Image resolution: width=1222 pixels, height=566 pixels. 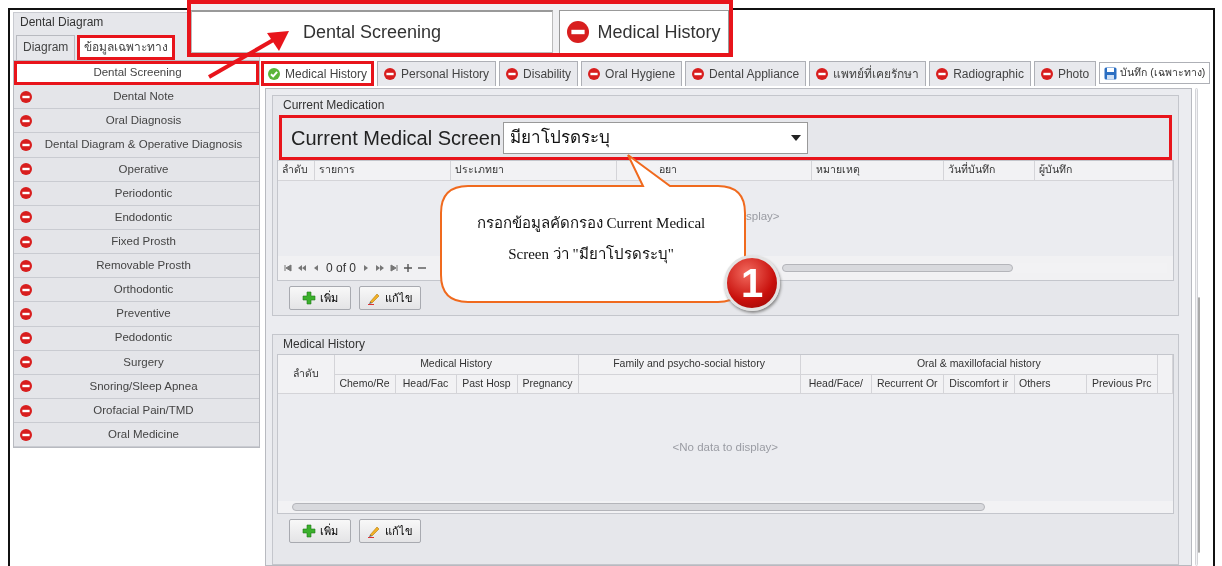 What do you see at coordinates (1196, 327) in the screenshot?
I see `vertical-scrollbar` at bounding box center [1196, 327].